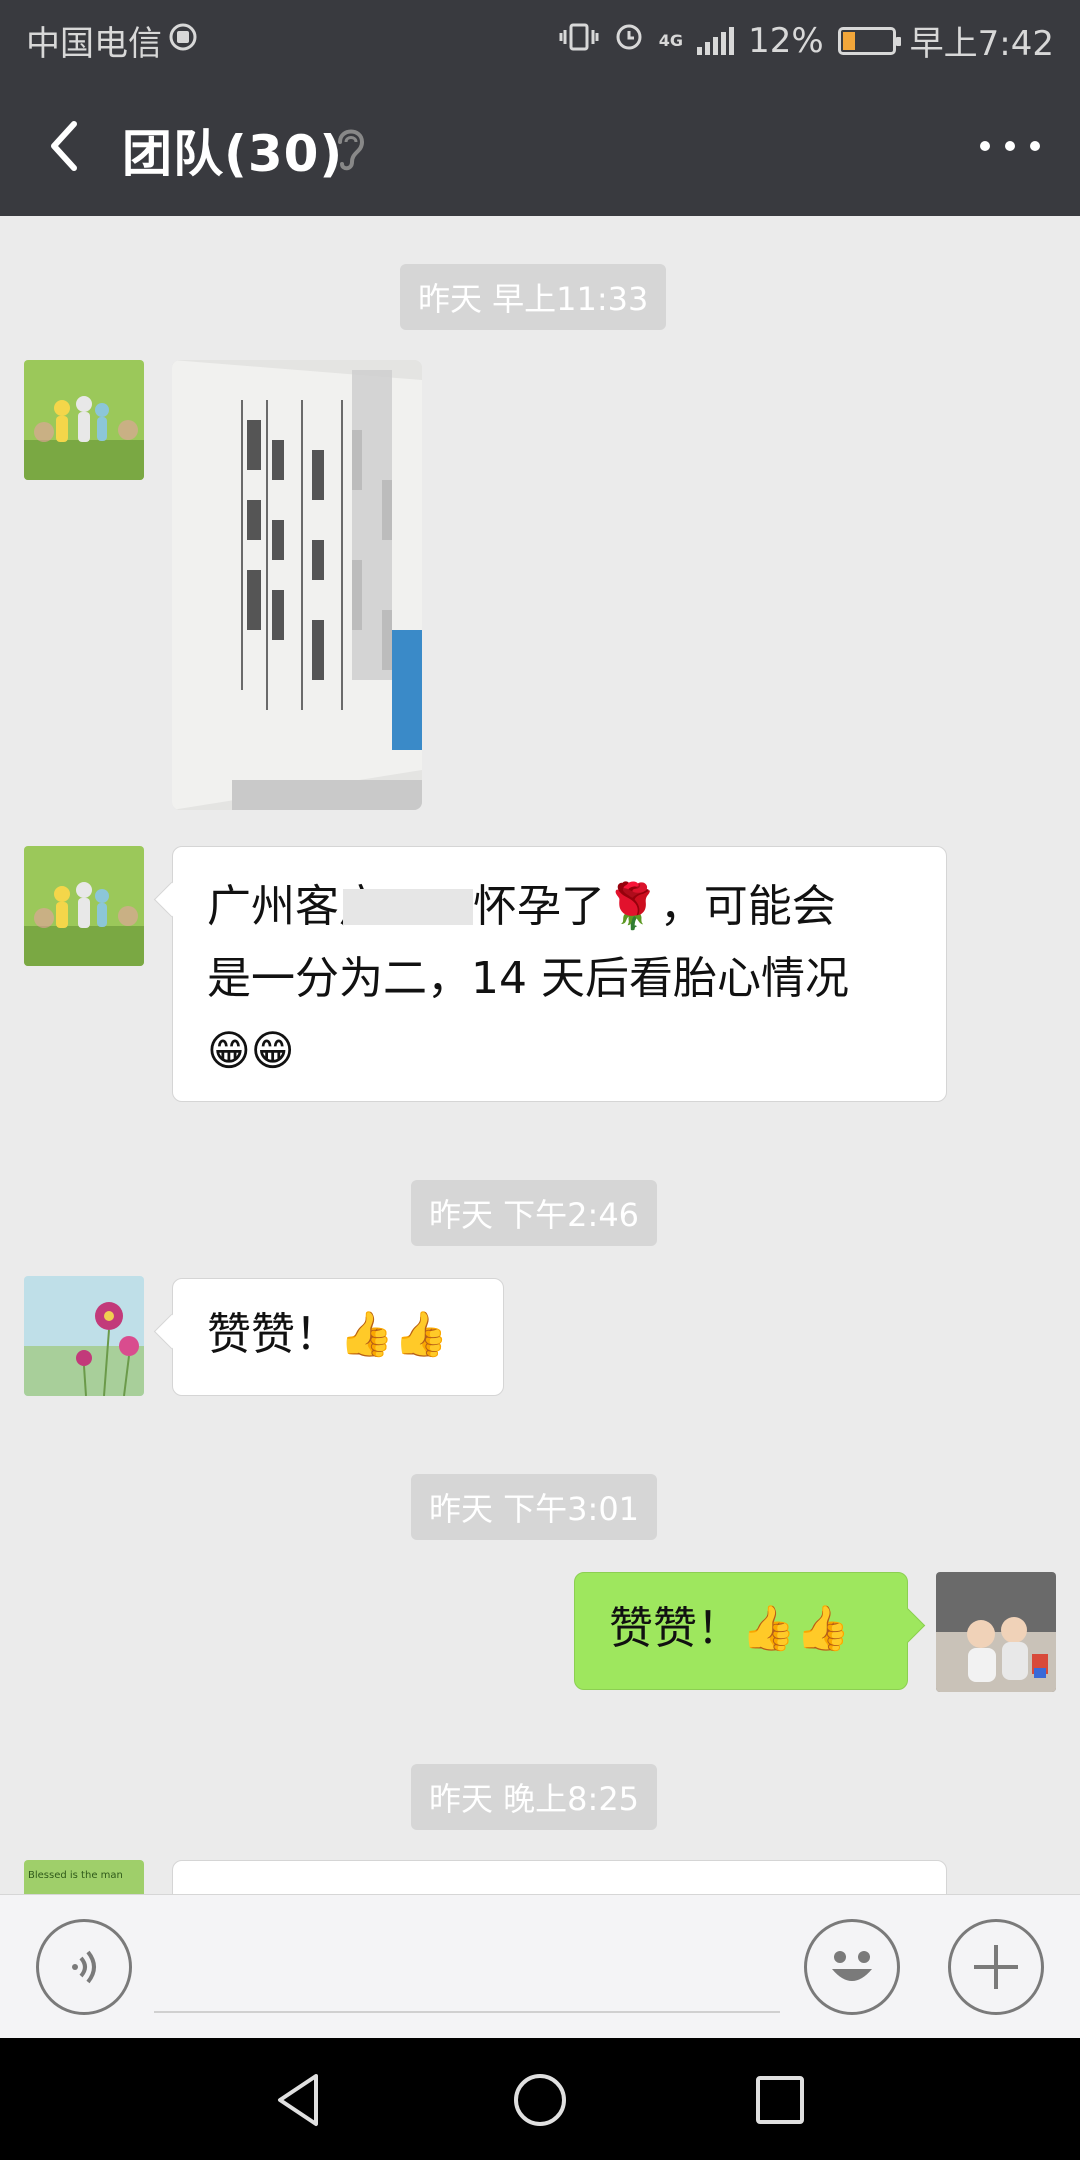 The image size is (1080, 2160). I want to click on message-bubble: 广州客户 怀孕了🌹，可能会 是一分为二，14 天后看胎心情况 😁😁, so click(559, 974).